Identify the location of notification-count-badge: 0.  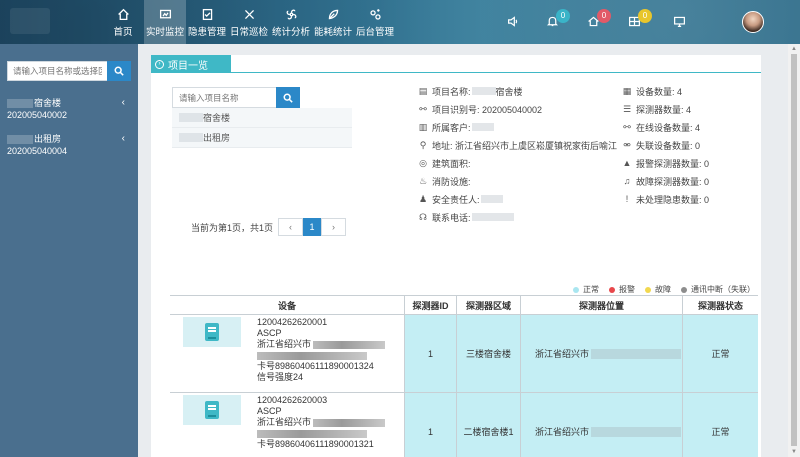
(563, 15).